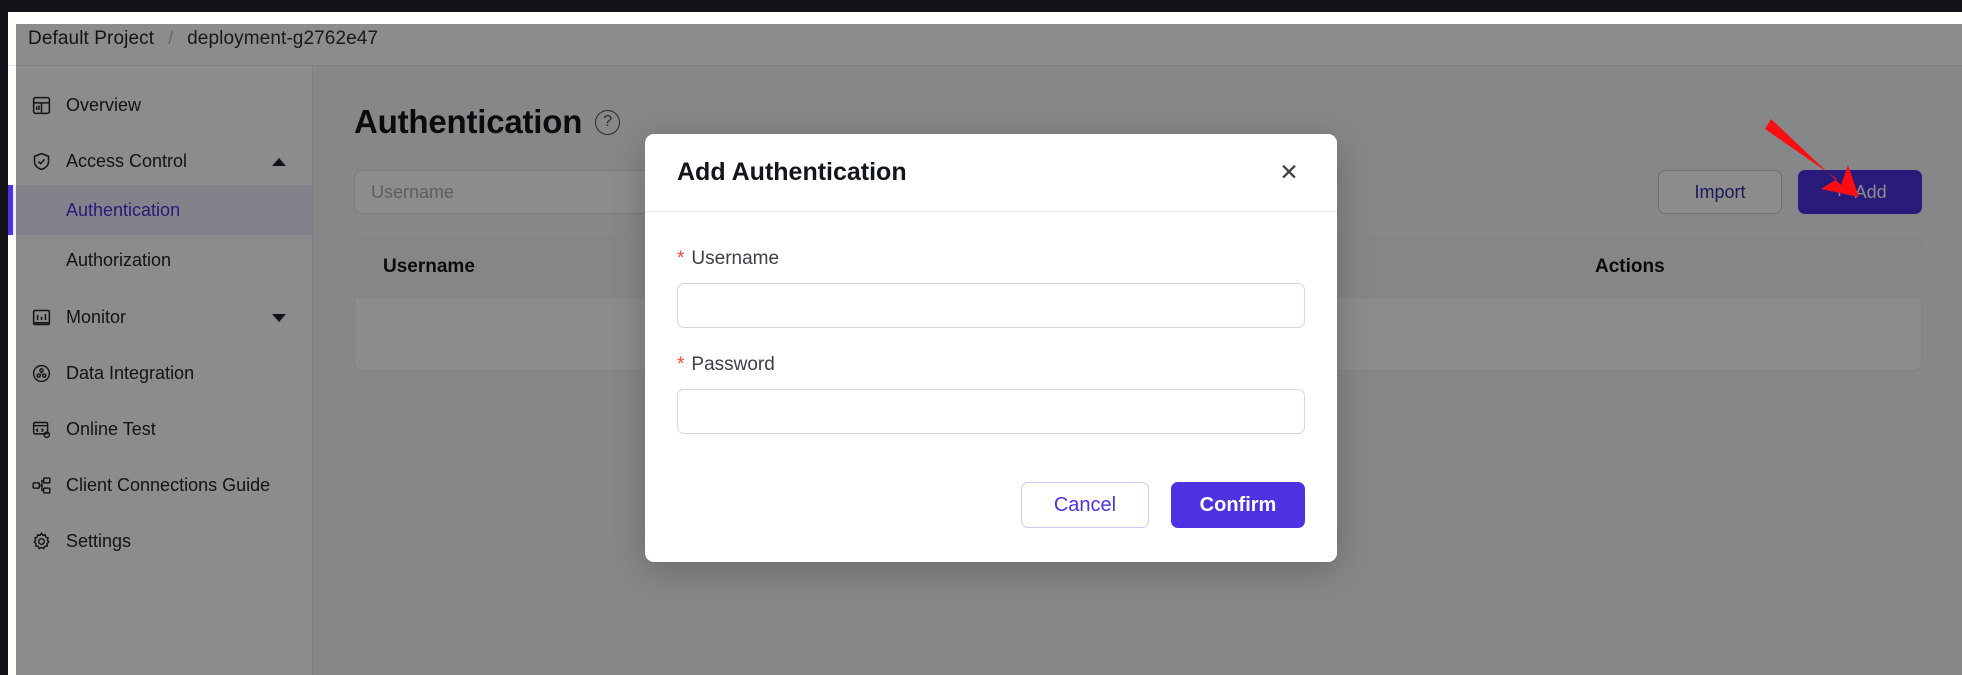 This screenshot has height=675, width=1962. What do you see at coordinates (991, 305) in the screenshot?
I see `username-input` at bounding box center [991, 305].